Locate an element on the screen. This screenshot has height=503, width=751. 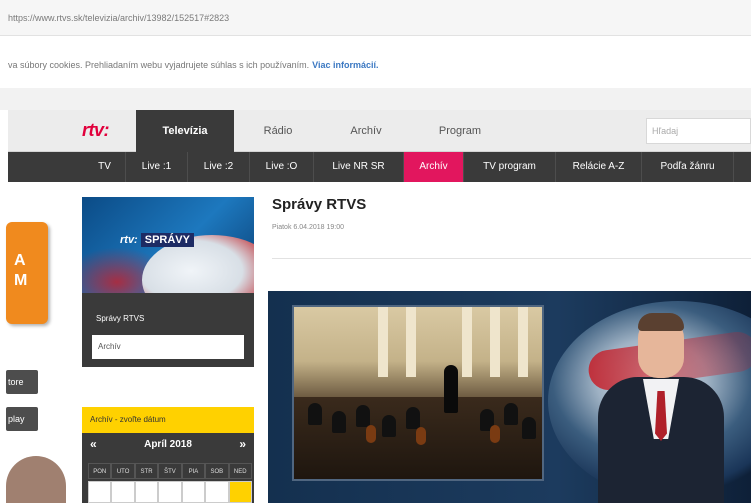
search-input: Hľadaj is located at coordinates (698, 131).